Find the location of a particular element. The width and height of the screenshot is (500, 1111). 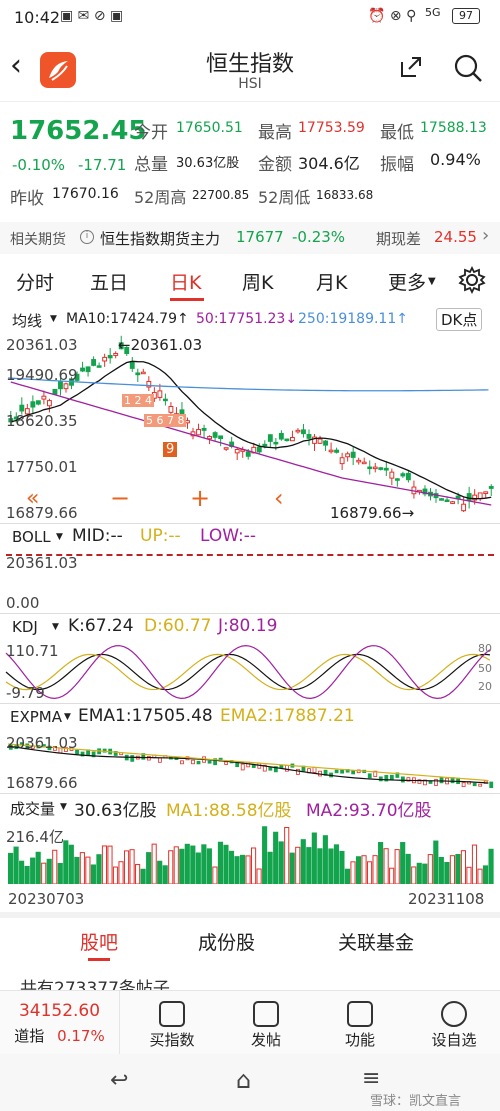

volume-legend: 成交量 ▼ 30.63亿股 MA1:88.58亿股 MA2:93.70亿股 is located at coordinates (250, 808).